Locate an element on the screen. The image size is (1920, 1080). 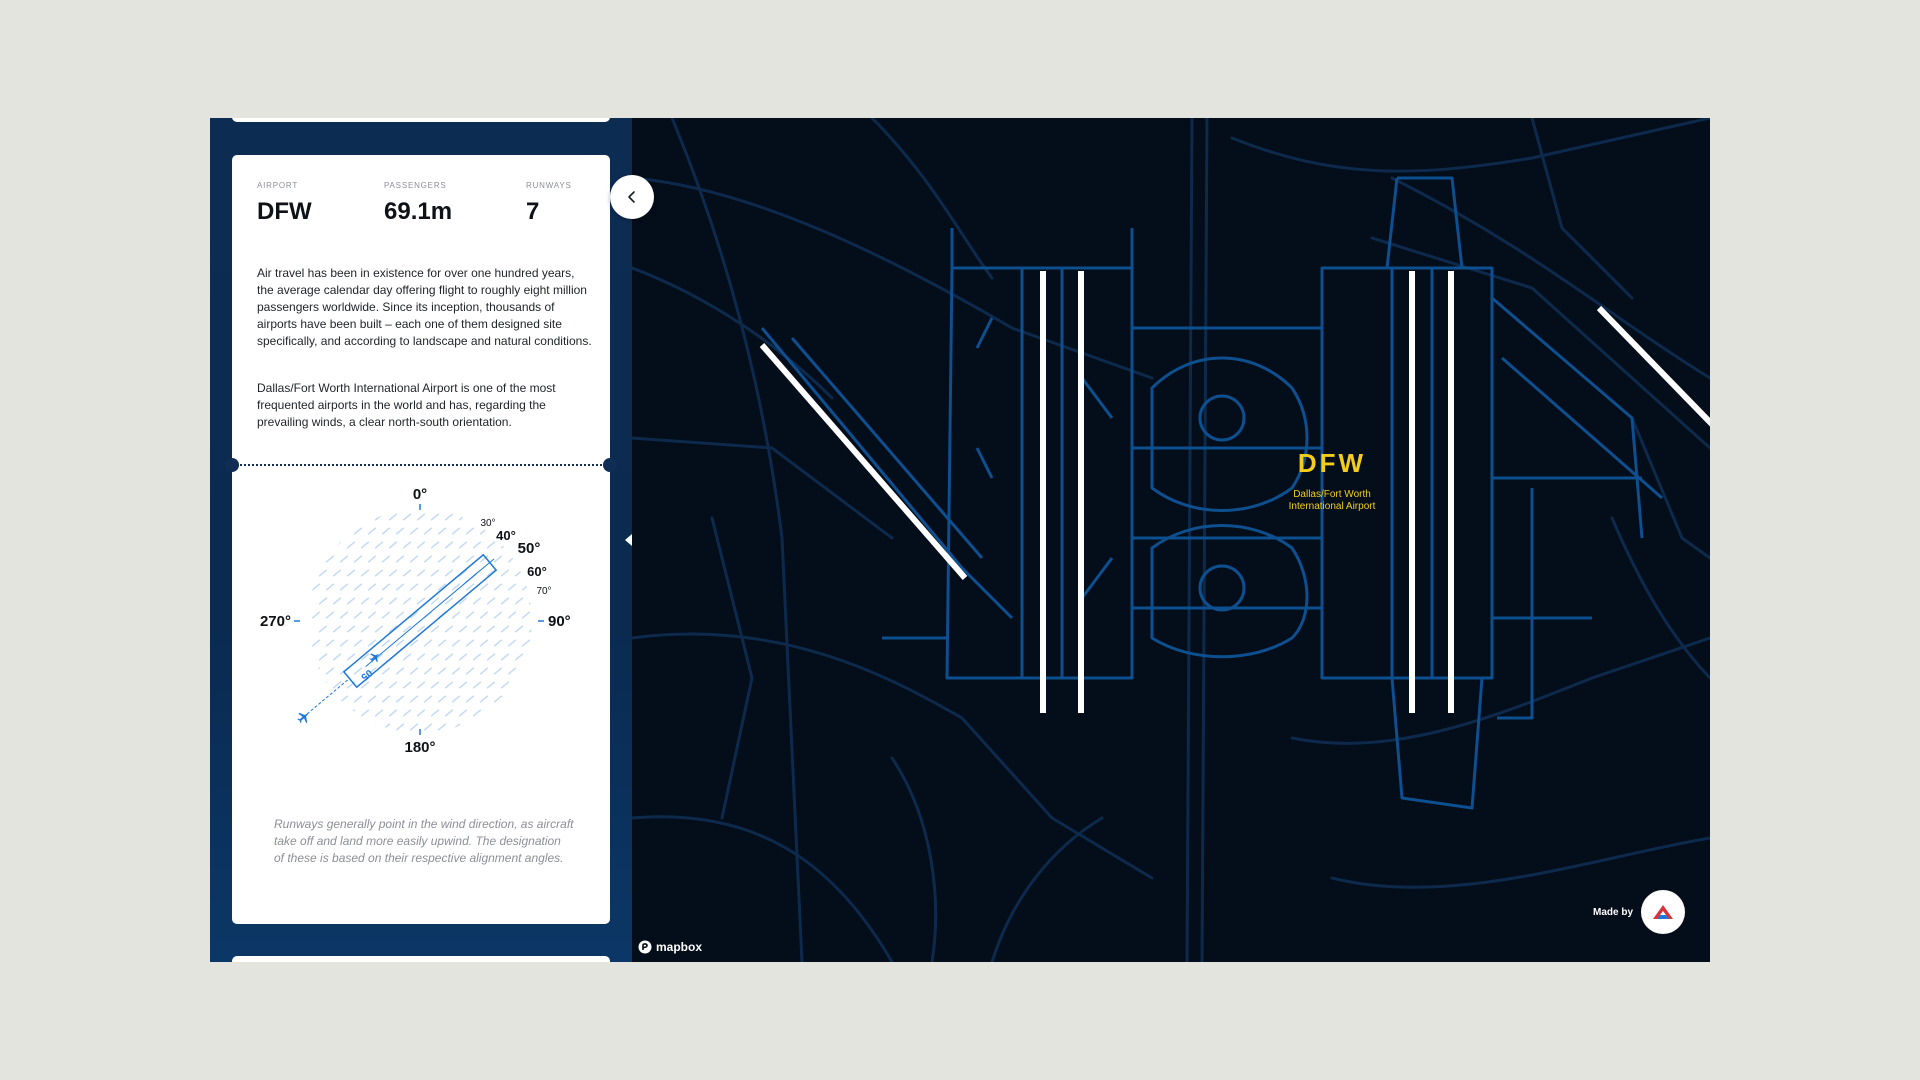
plane-icon is located at coordinates (375, 657).